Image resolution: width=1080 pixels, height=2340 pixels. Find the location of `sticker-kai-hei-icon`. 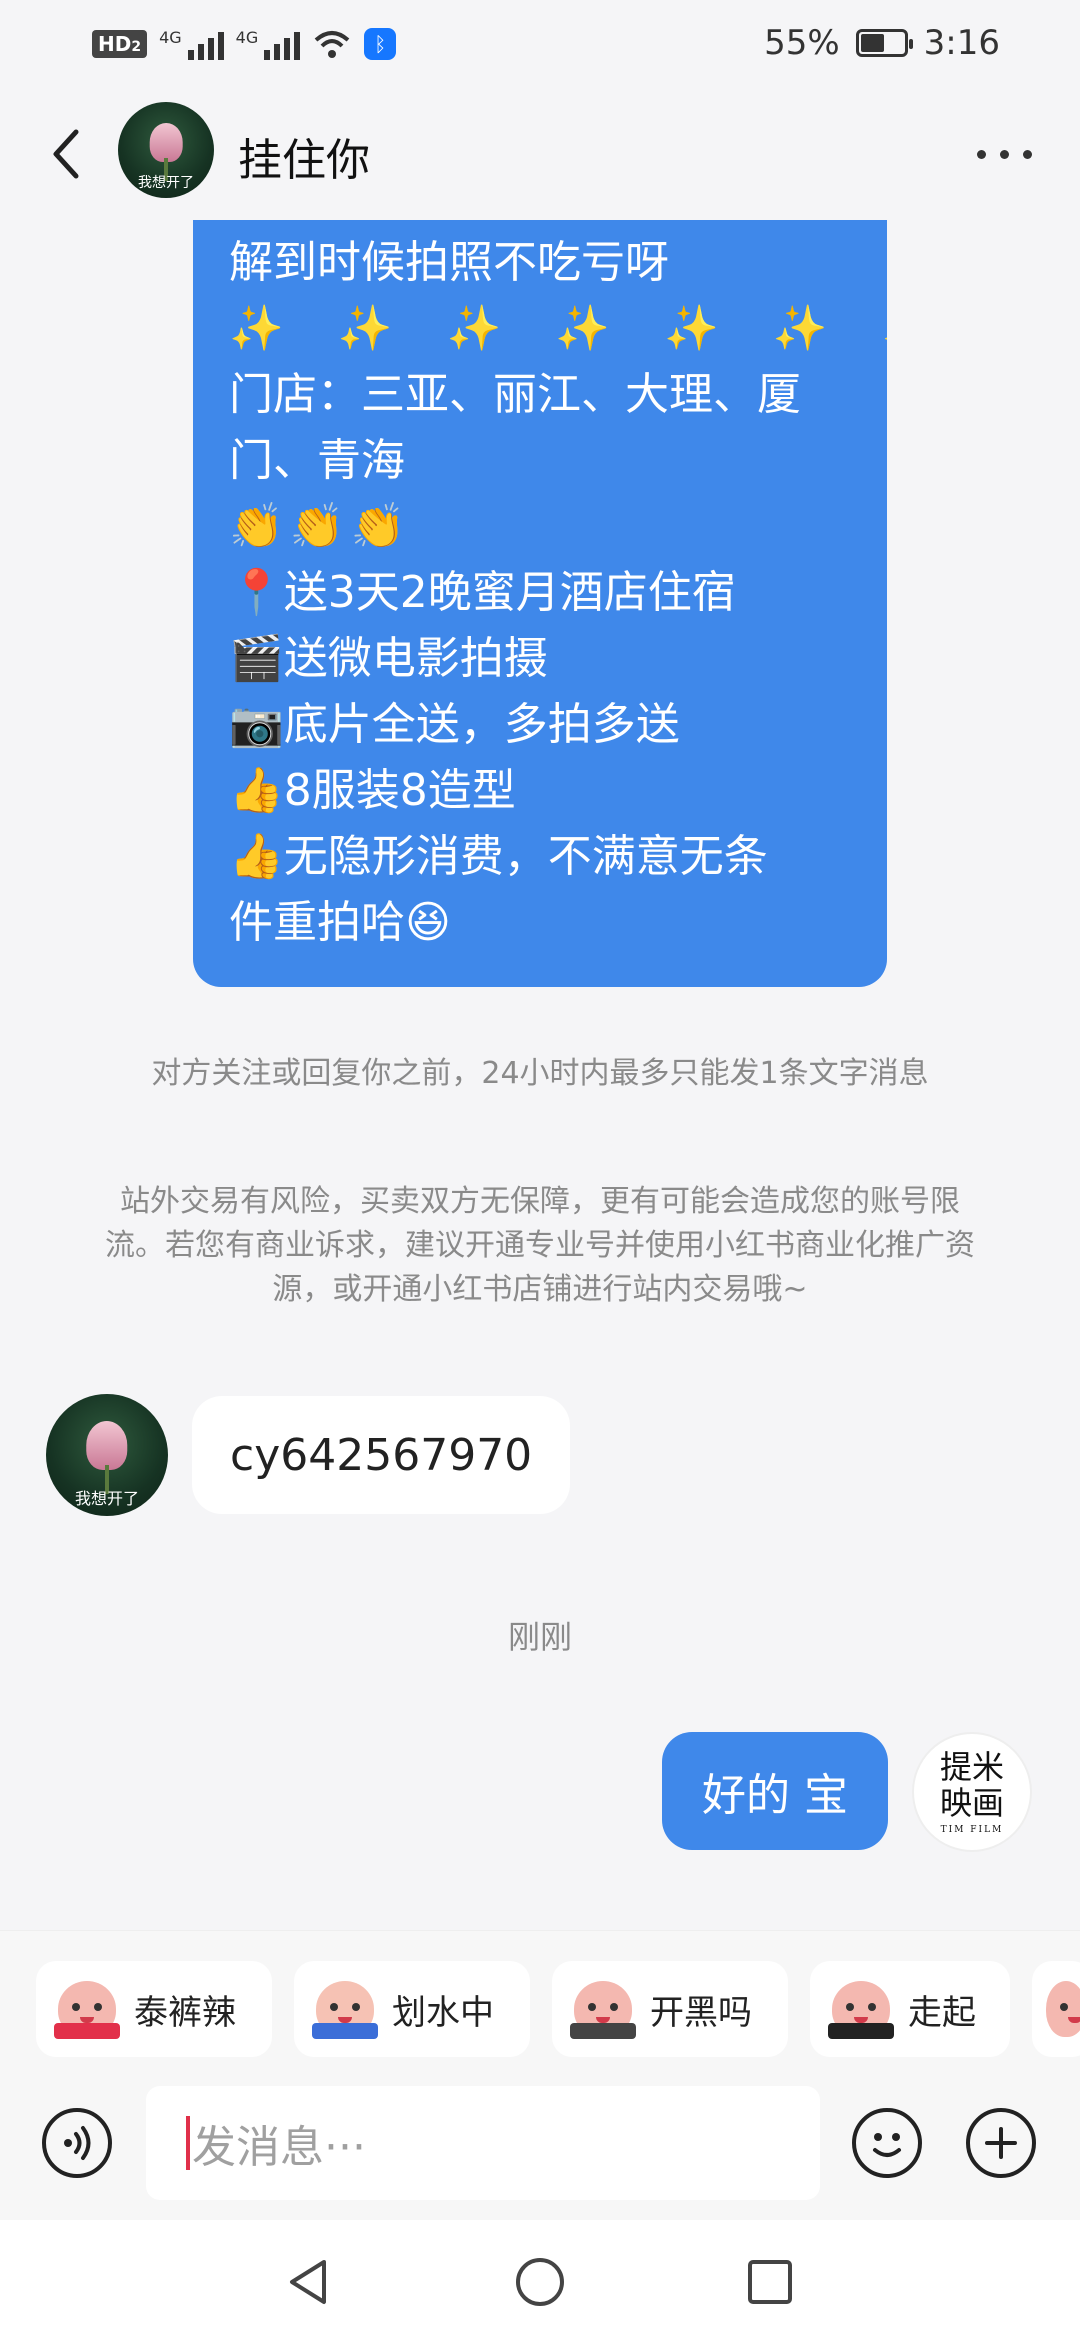

sticker-kai-hei-icon is located at coordinates (603, 2010).